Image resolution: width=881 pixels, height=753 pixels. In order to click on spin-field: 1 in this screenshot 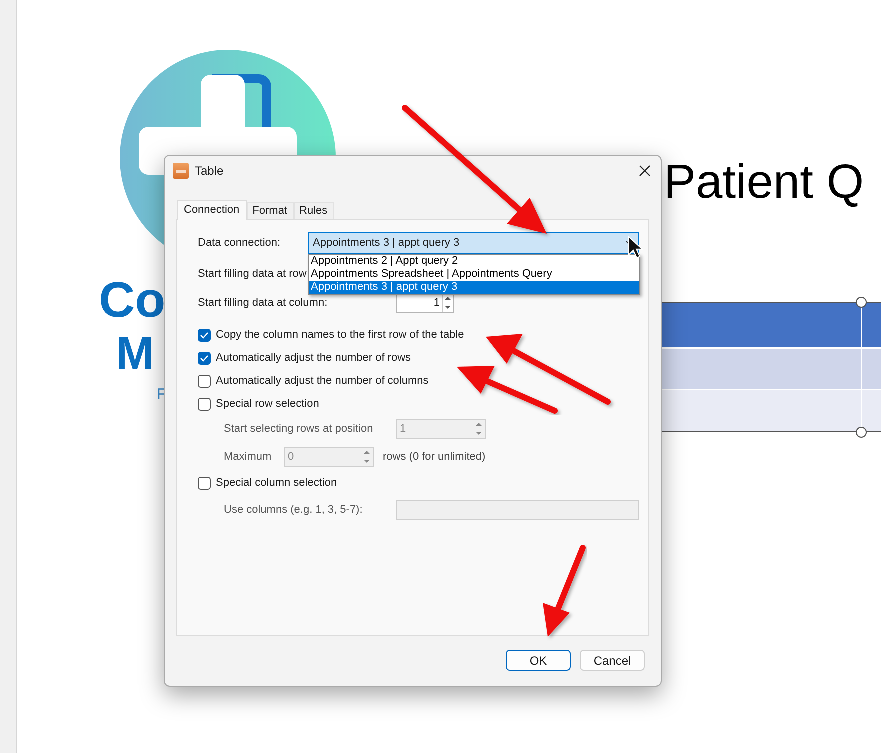, I will do `click(425, 303)`.